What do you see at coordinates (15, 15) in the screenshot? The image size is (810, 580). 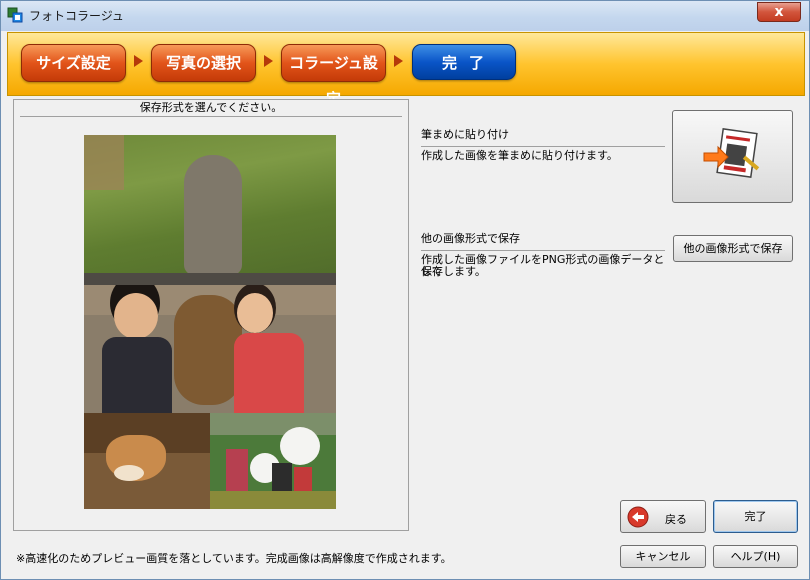 I see `photo-collage-app-icon` at bounding box center [15, 15].